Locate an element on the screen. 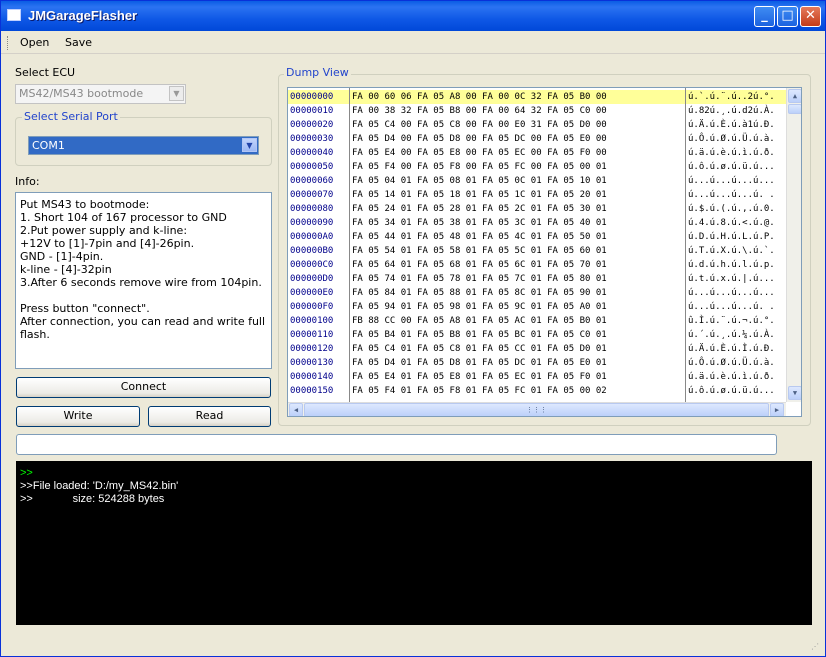 The width and height of the screenshot is (826, 657). resize-grip-icon: ⋰ is located at coordinates (816, 647).